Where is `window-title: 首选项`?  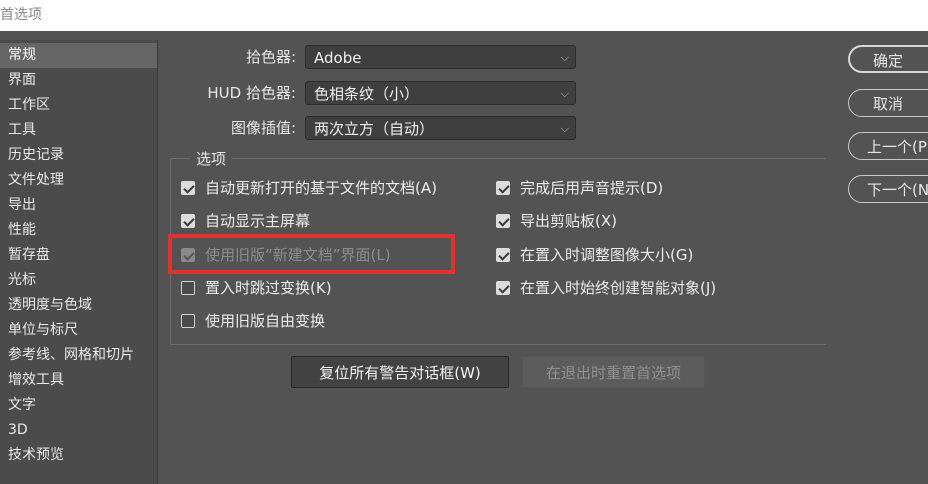 window-title: 首选项 is located at coordinates (21, 15).